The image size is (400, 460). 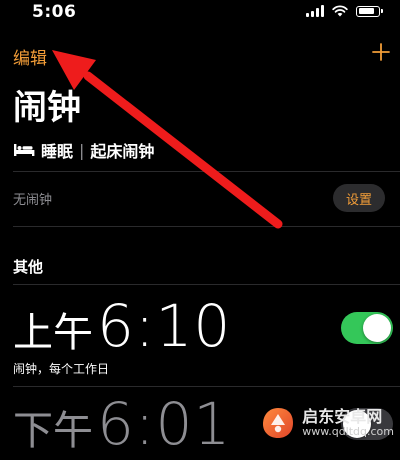 I want to click on alarm-toggle, so click(x=367, y=328).